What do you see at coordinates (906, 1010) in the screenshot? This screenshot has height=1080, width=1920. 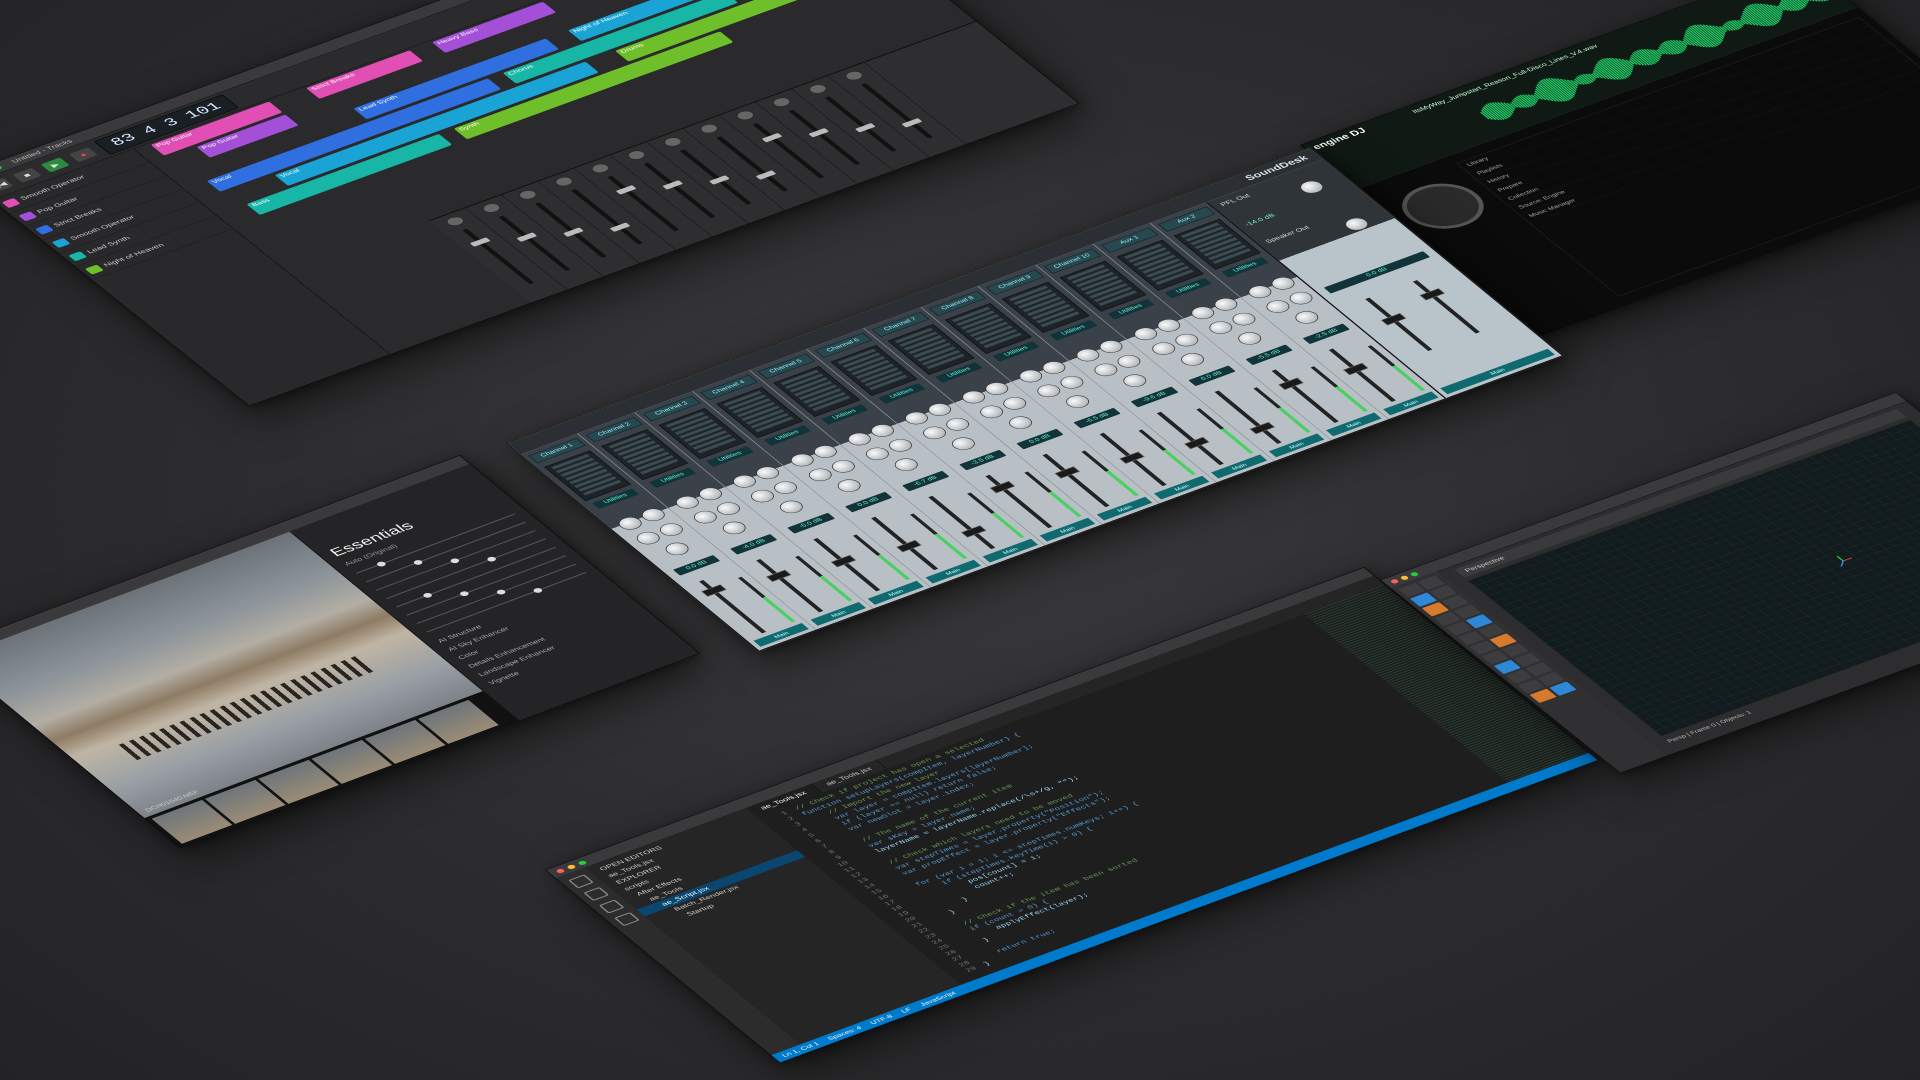 I see `status-item: LF` at bounding box center [906, 1010].